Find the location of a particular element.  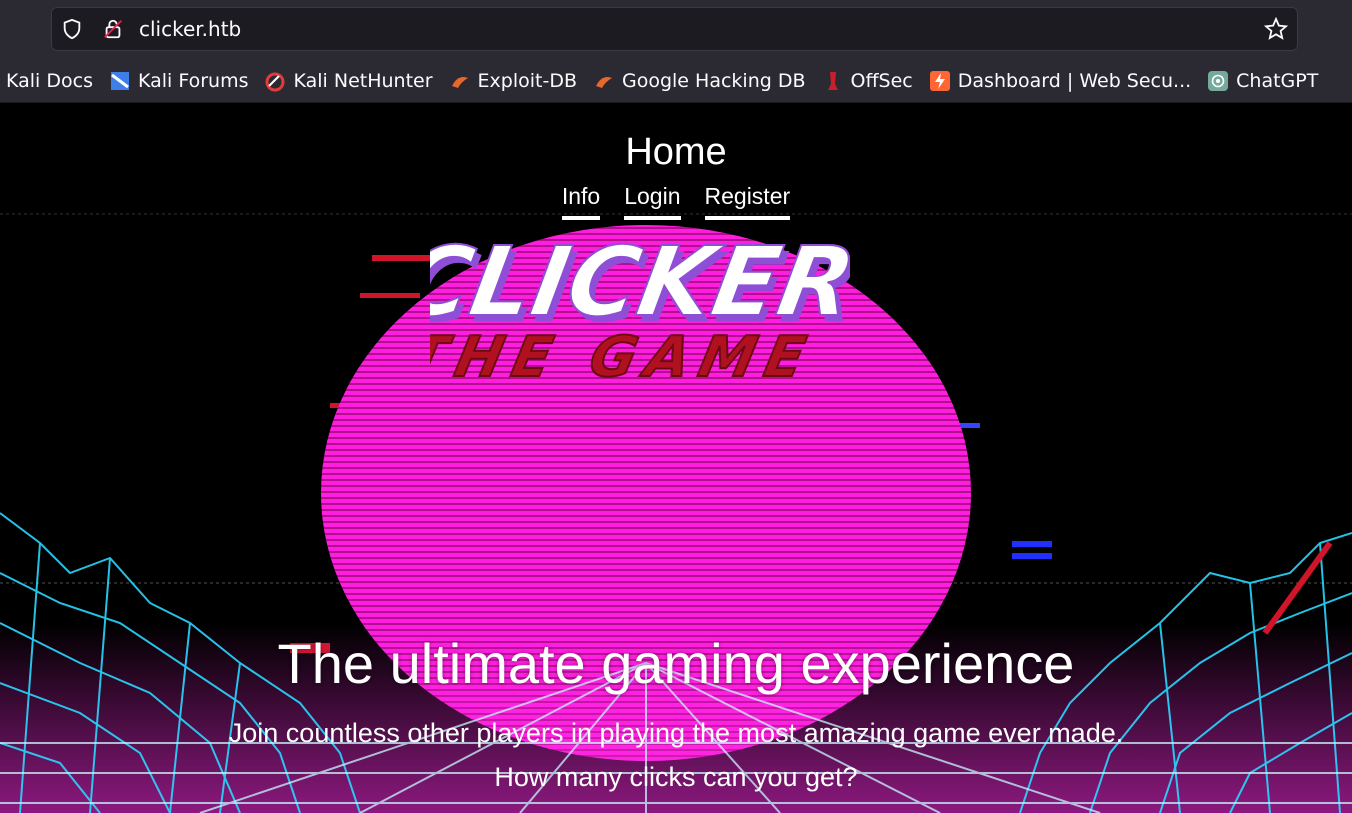

bookmark-kali-docs: Kali Docs is located at coordinates (49, 81).